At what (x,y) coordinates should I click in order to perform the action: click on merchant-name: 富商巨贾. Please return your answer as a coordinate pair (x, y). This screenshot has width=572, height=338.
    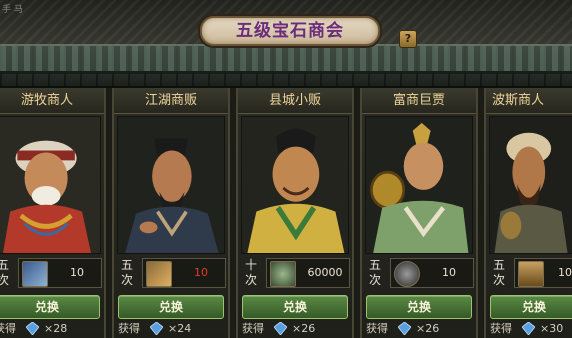
    Looking at the image, I should click on (418, 100).